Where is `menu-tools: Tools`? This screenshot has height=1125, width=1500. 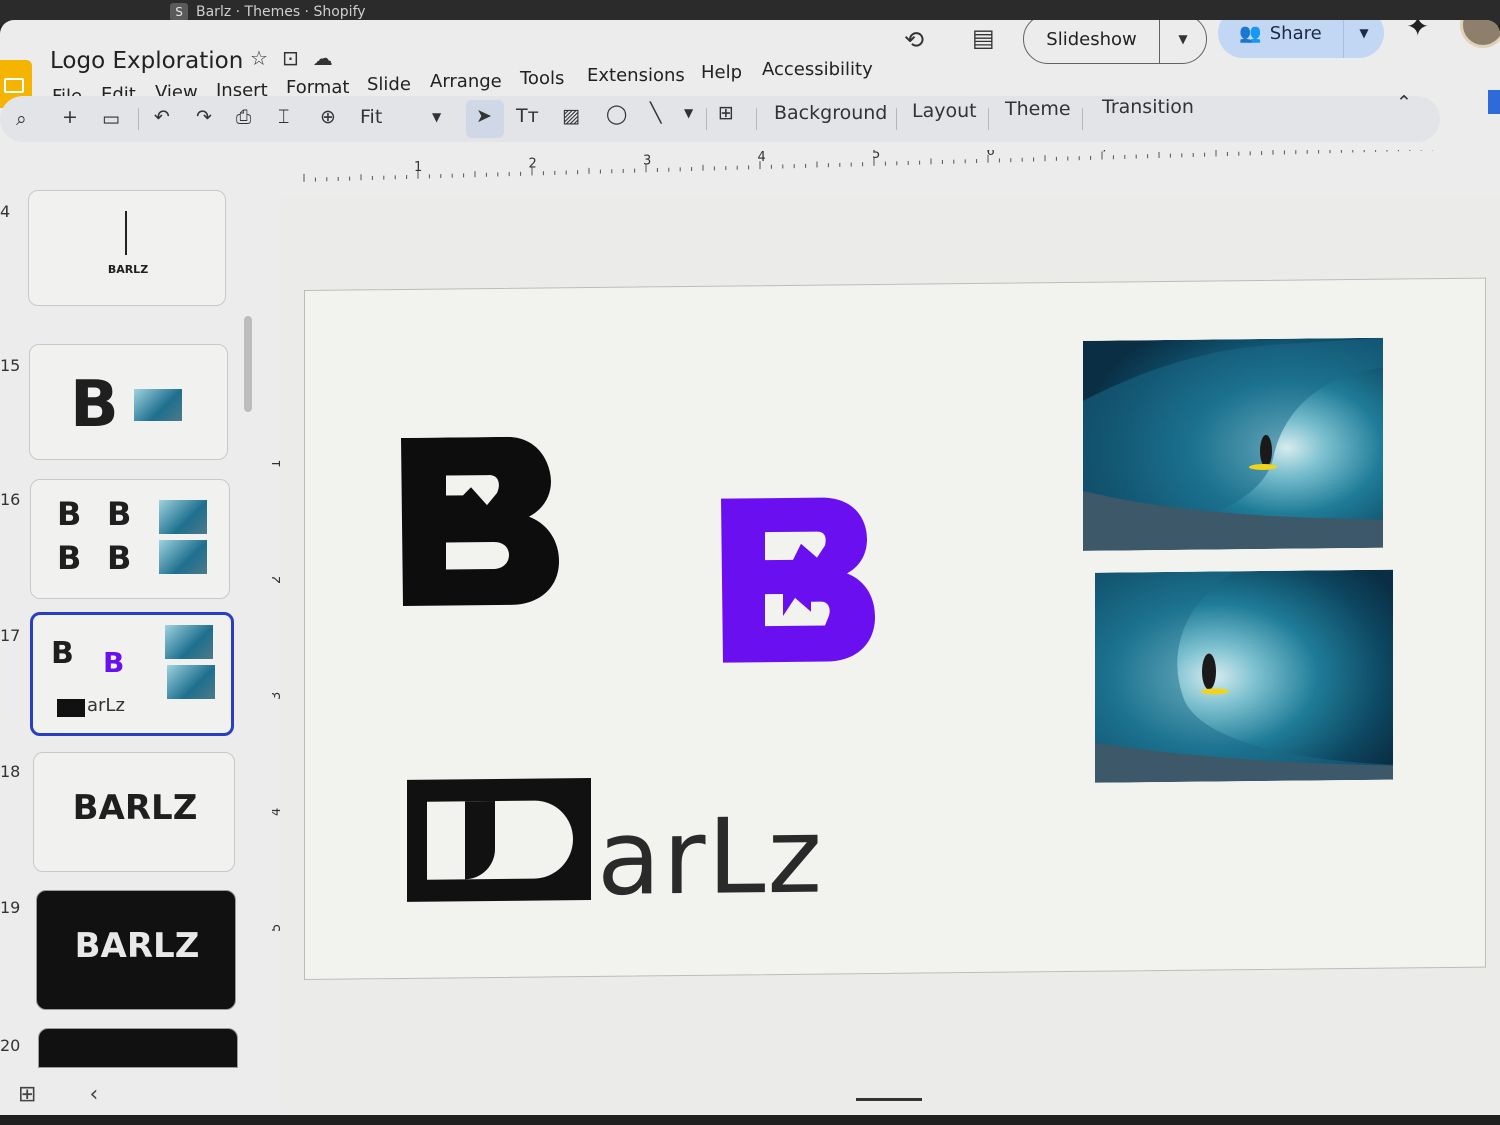 menu-tools: Tools is located at coordinates (542, 78).